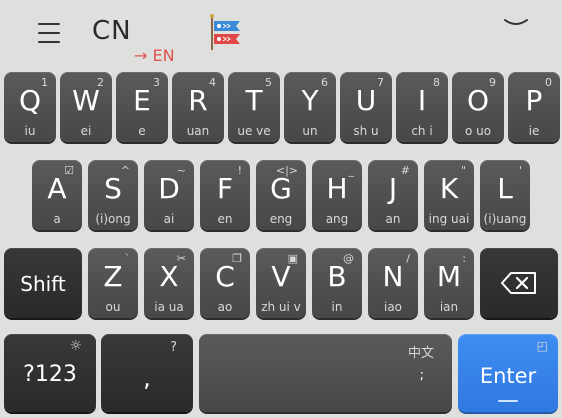 The height and width of the screenshot is (418, 562). I want to click on key-letter: F, so click(225, 188).